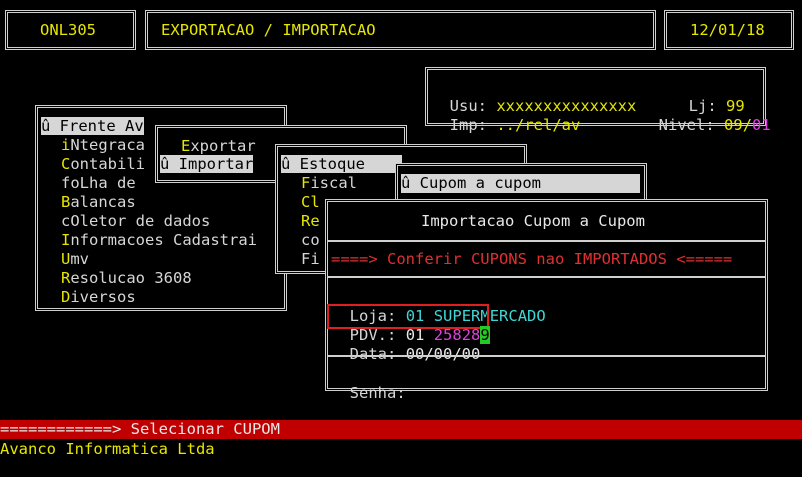  What do you see at coordinates (66, 240) in the screenshot?
I see `main-menu-item-hot: I` at bounding box center [66, 240].